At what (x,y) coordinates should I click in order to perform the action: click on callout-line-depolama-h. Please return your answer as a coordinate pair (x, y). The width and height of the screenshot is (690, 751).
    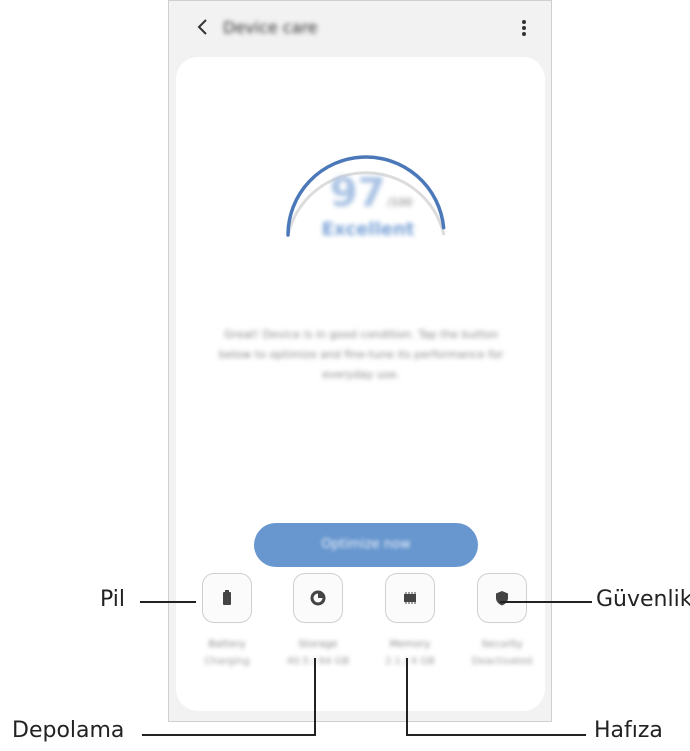
    Looking at the image, I should click on (229, 735).